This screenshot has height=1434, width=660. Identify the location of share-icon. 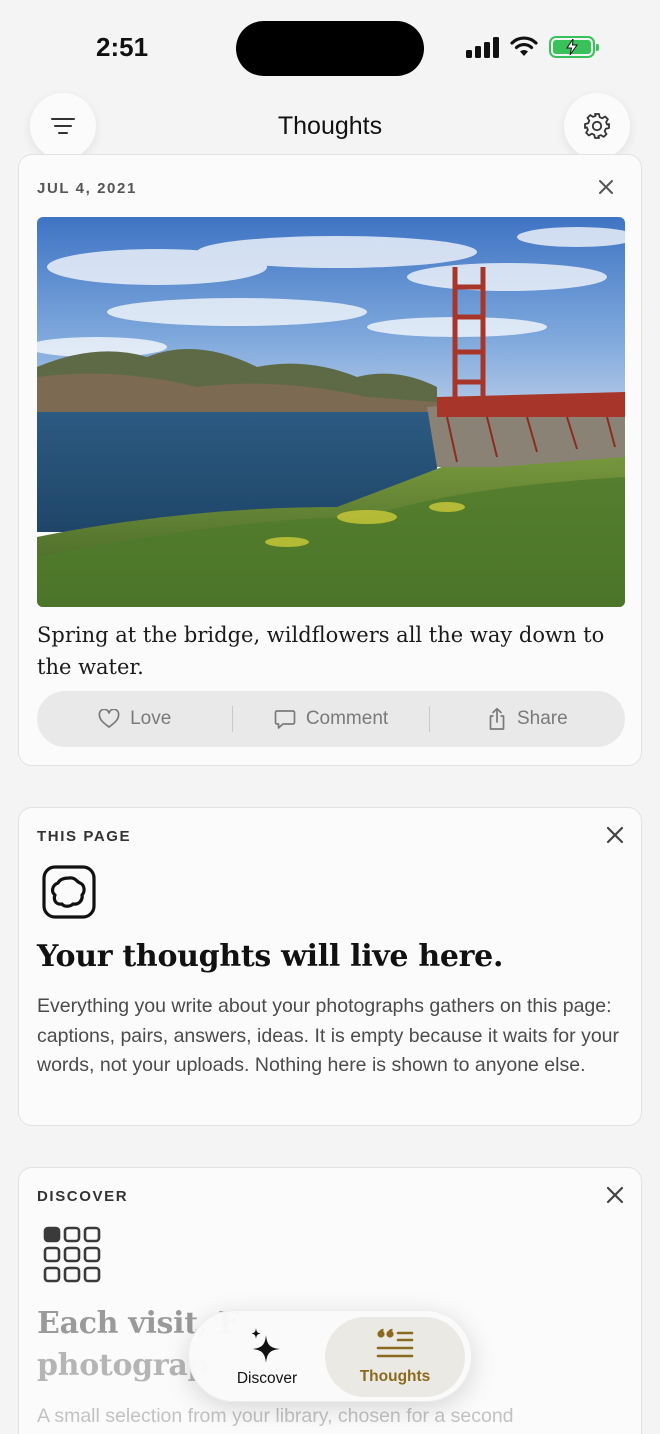
(497, 718).